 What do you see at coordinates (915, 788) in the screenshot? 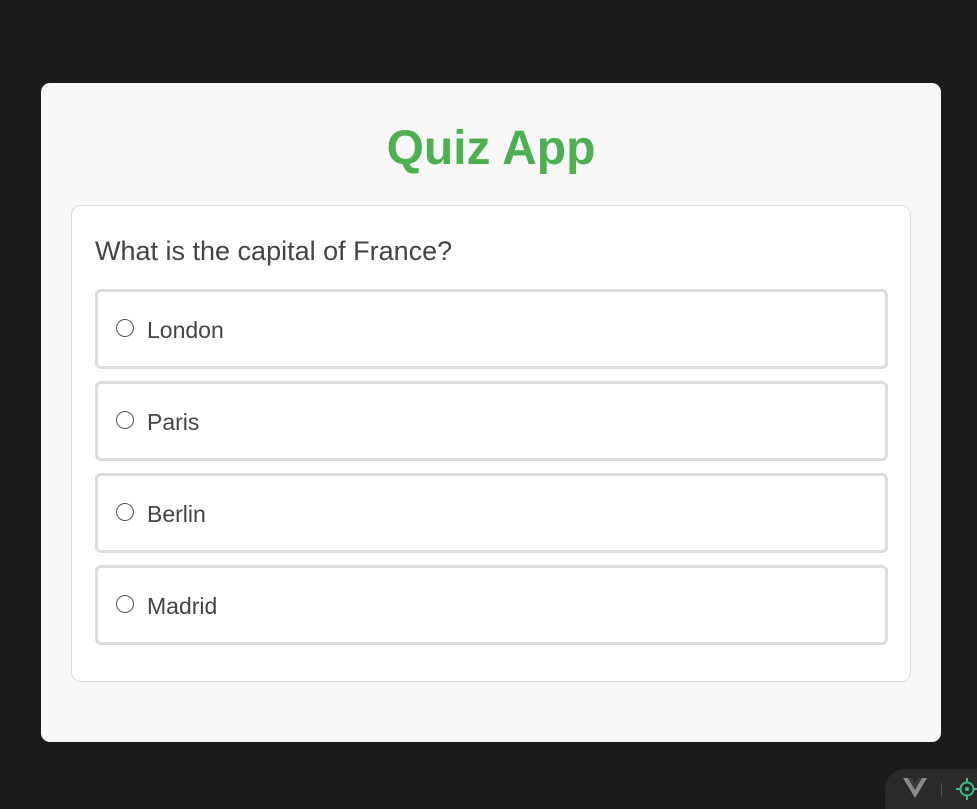
I see `vue-logo-icon` at bounding box center [915, 788].